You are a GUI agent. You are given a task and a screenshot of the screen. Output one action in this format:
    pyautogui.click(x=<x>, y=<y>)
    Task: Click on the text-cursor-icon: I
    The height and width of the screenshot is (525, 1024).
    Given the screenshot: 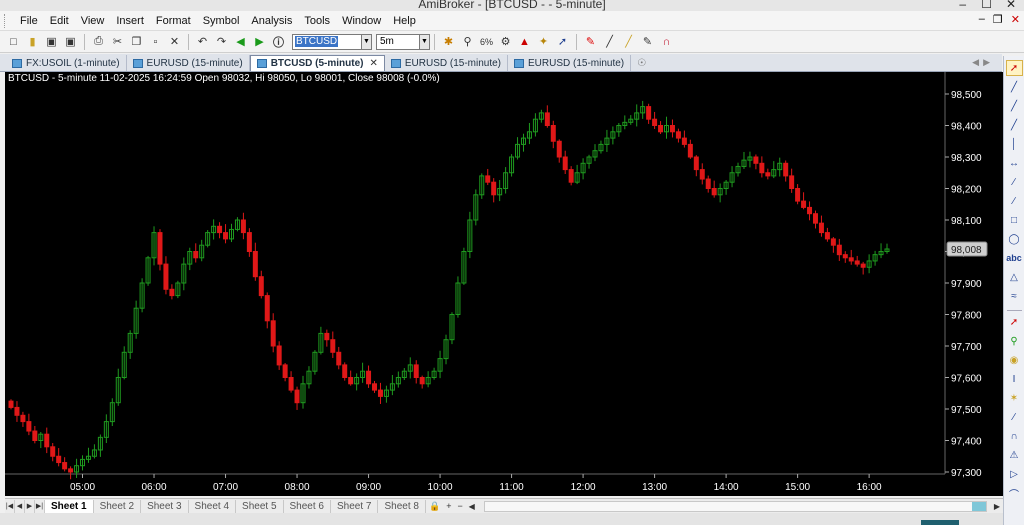 What is the action you would take?
    pyautogui.click(x=1014, y=379)
    